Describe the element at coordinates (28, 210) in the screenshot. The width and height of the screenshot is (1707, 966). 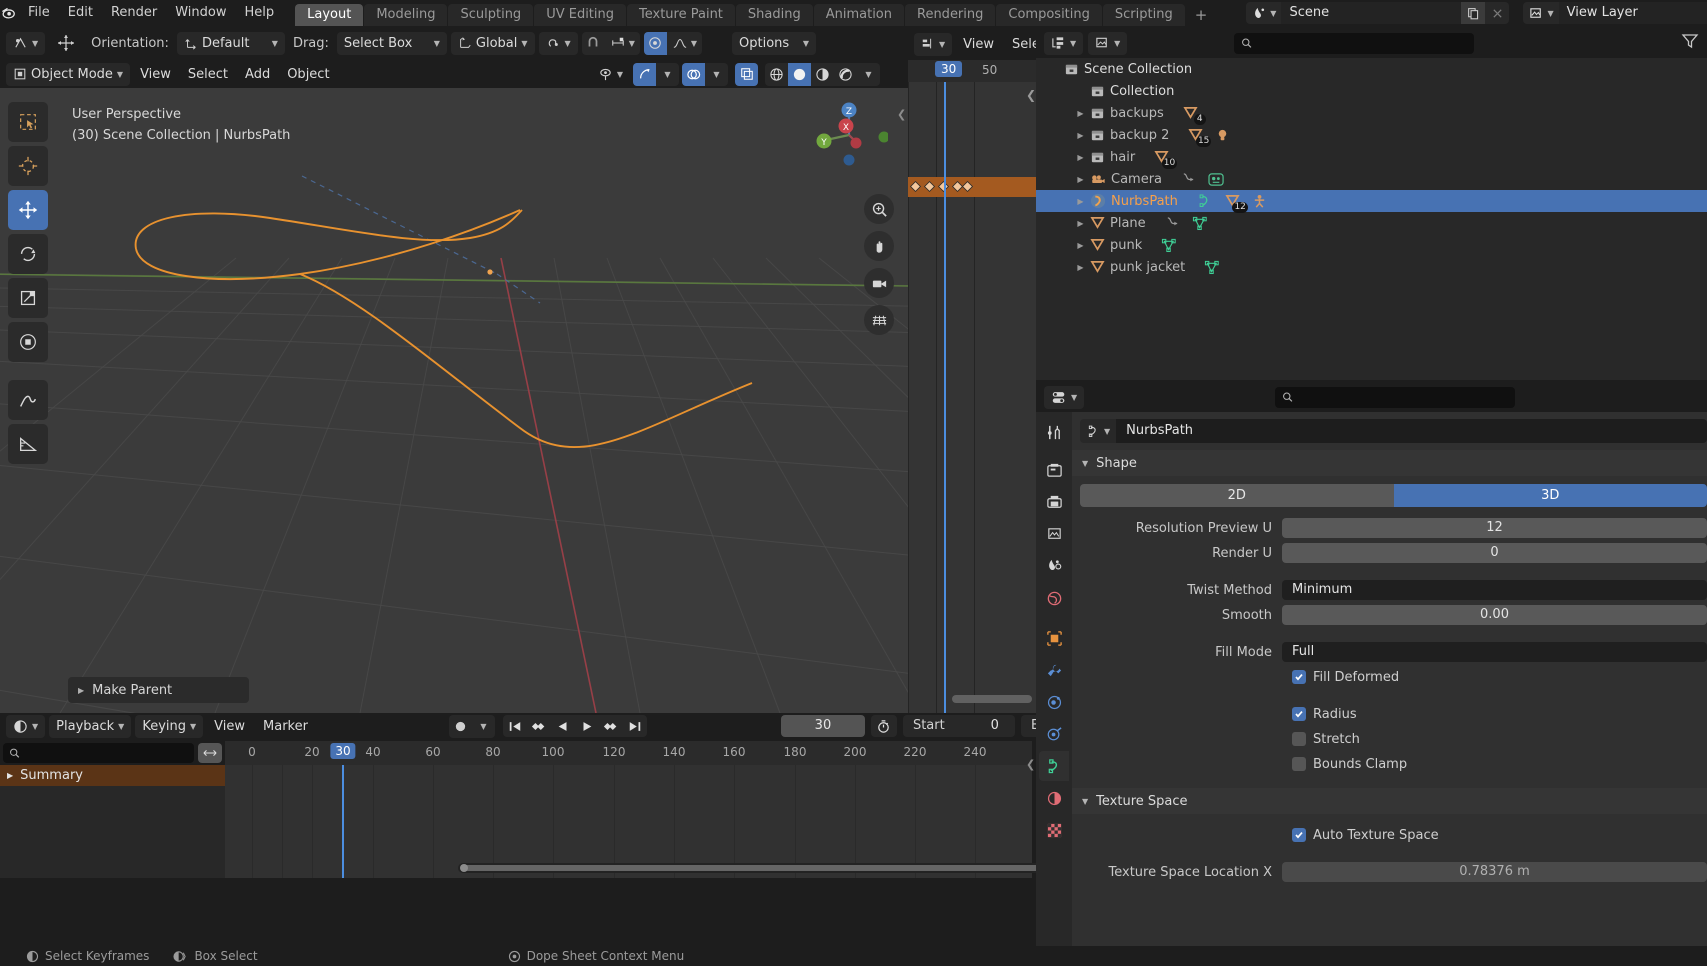
I see `tool-move` at that location.